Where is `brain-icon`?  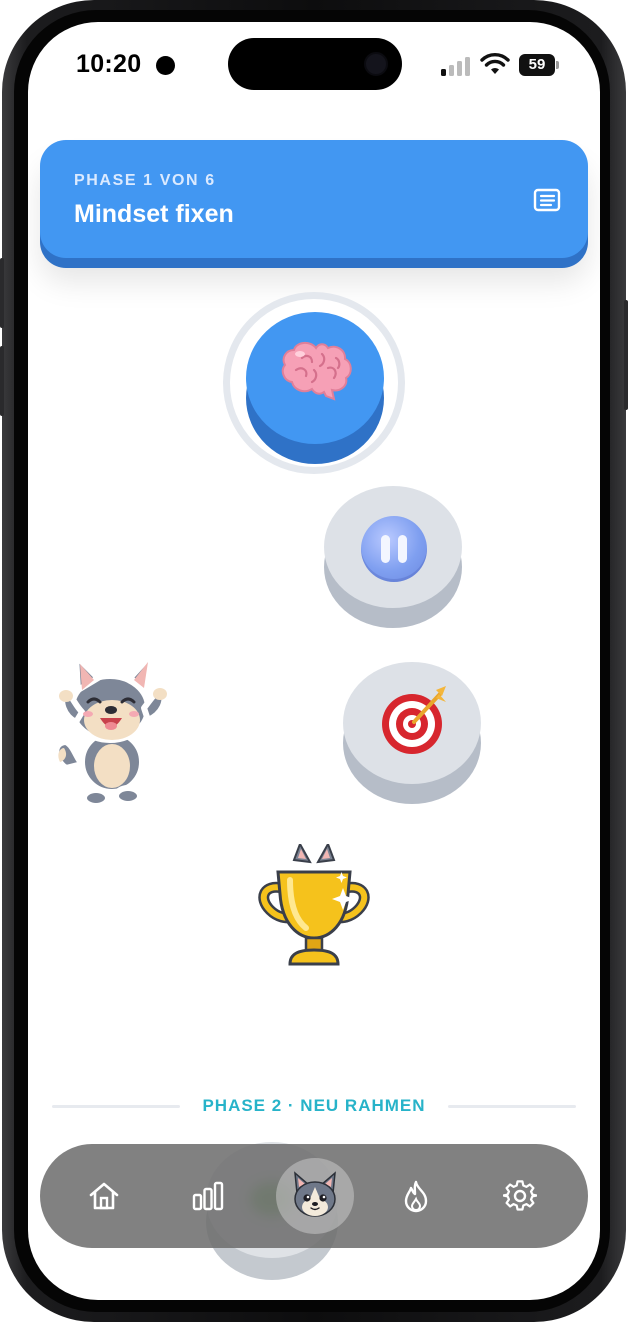 brain-icon is located at coordinates (316, 371).